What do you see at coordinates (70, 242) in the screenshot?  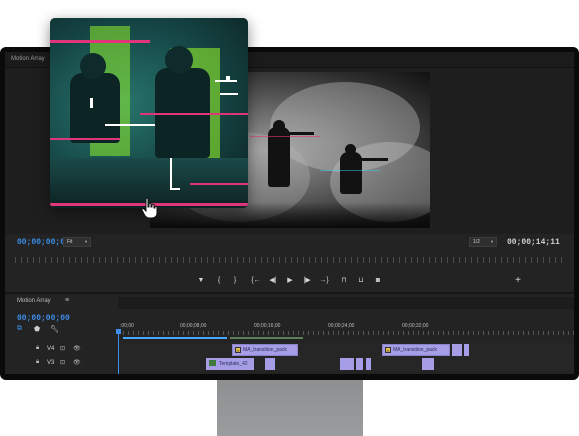 I see `zoom-value: Fit` at bounding box center [70, 242].